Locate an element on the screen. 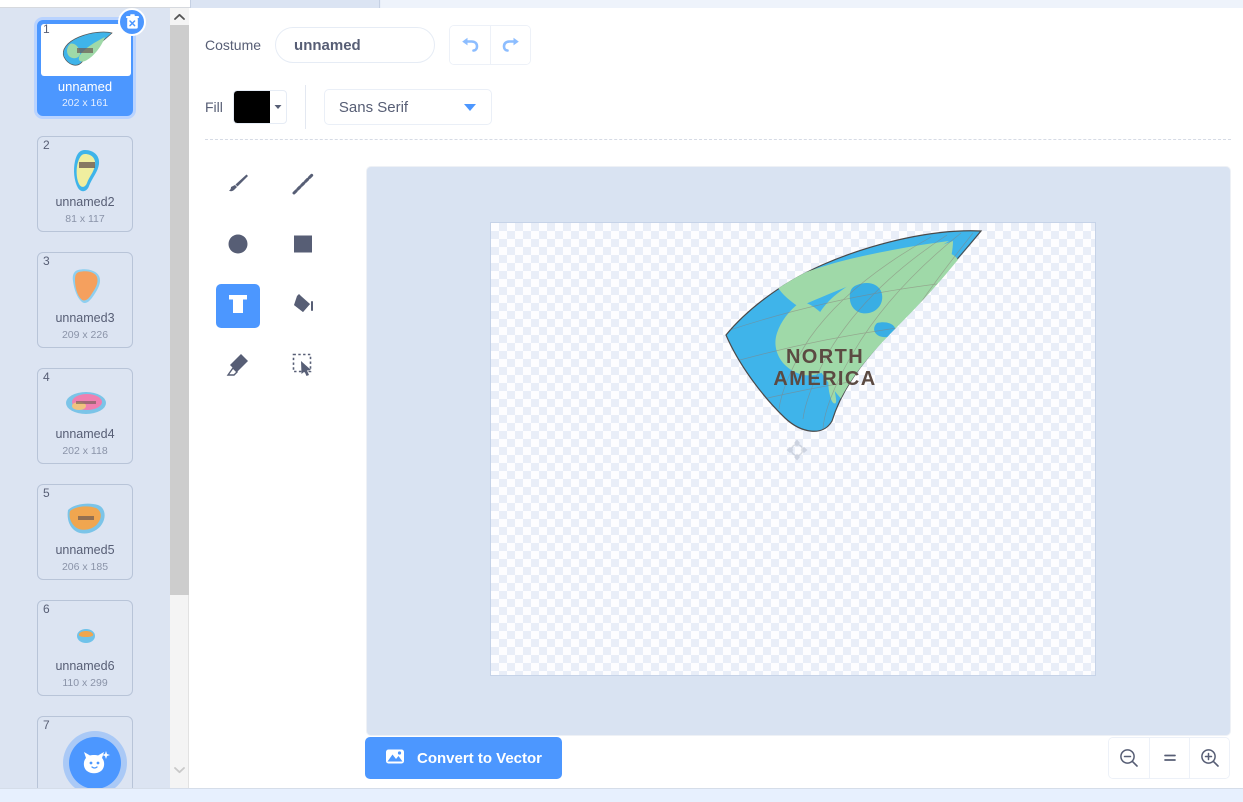  costume-list-item-3: 3 unnamed3 209 x 226 is located at coordinates (85, 300).